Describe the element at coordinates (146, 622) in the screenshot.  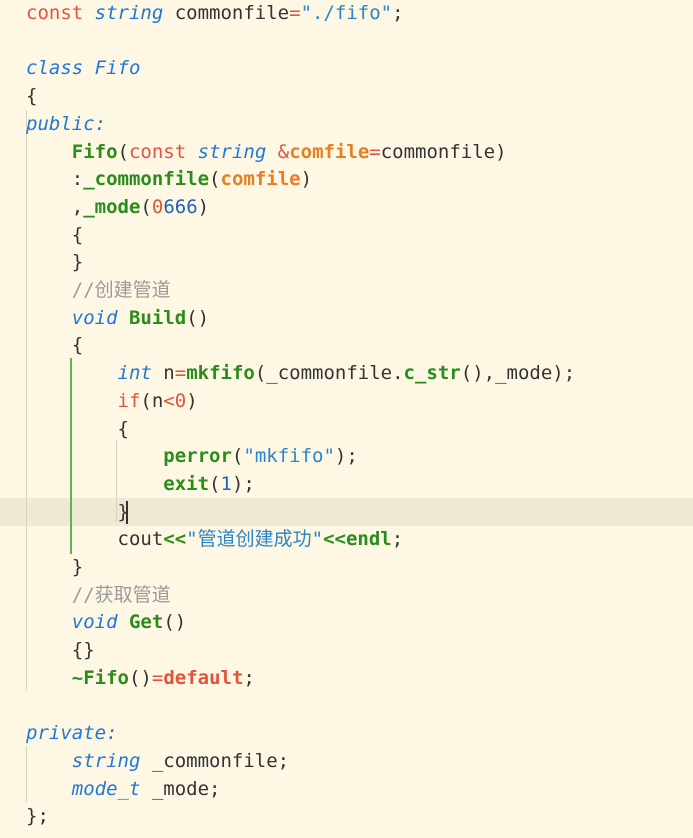
I see `code-token: Get` at that location.